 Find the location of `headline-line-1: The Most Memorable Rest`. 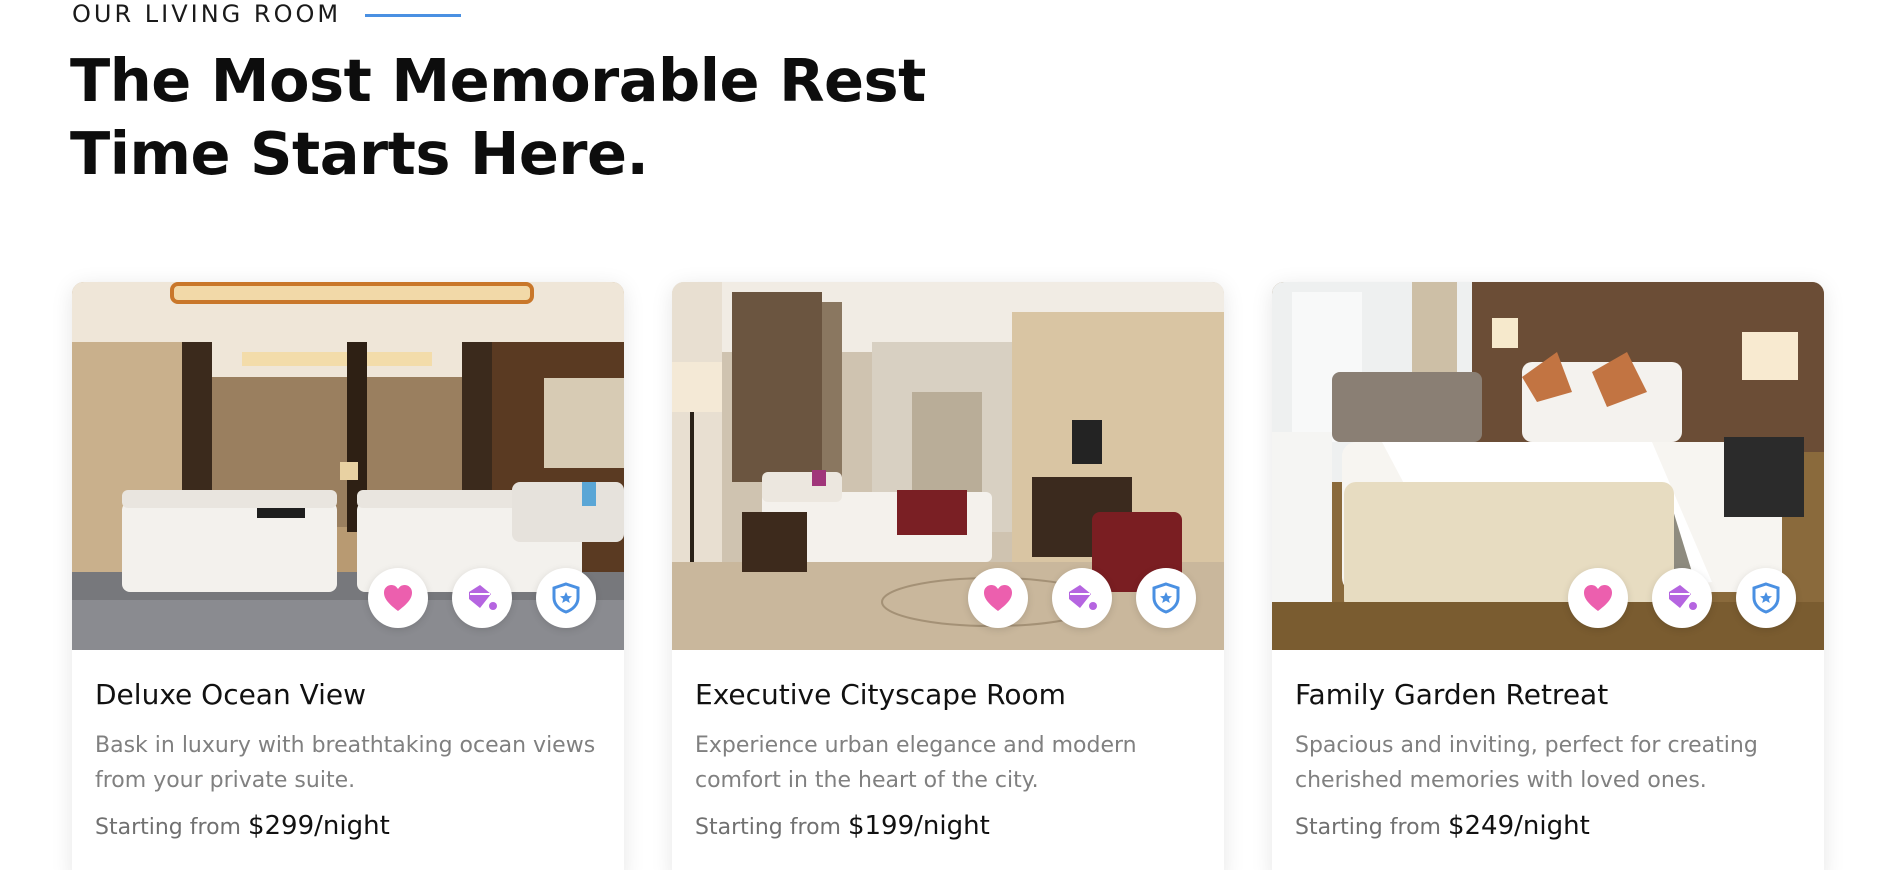

headline-line-1: The Most Memorable Rest is located at coordinates (498, 80).